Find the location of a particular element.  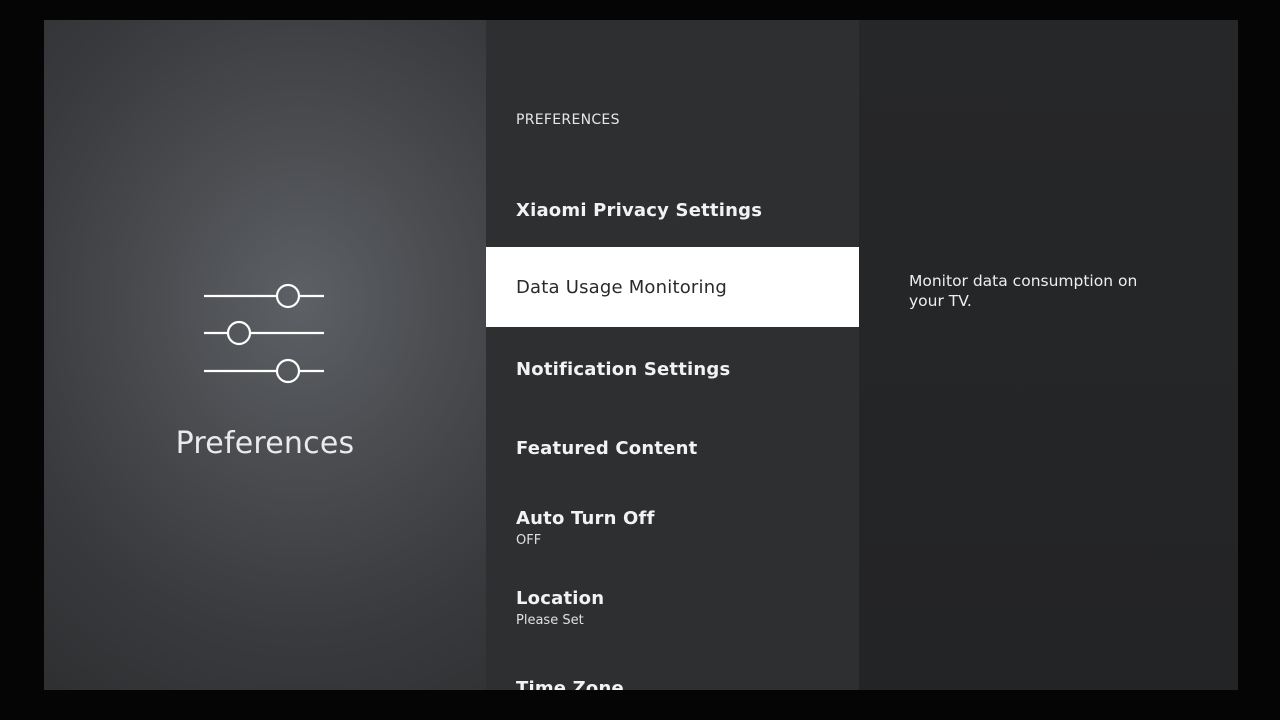

menu-item-notification-settings: Notification Settings is located at coordinates (672, 369).